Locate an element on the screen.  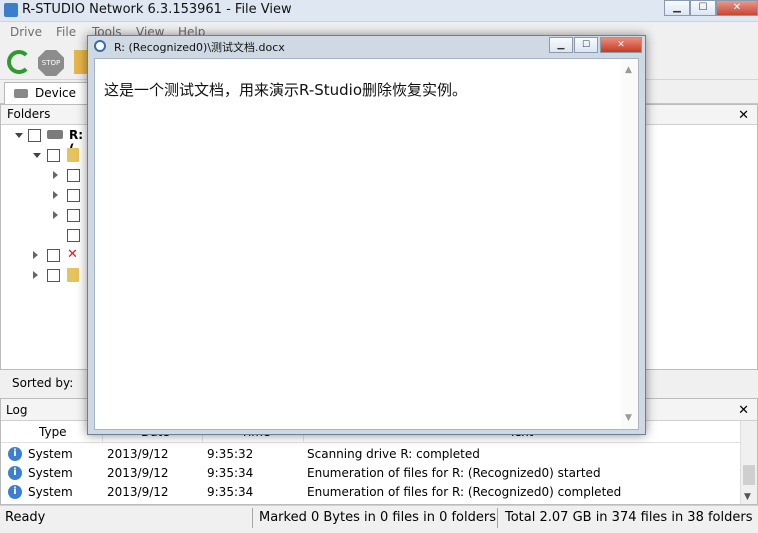
log-text: Scanning drive R: completed is located at coordinates (393, 454).